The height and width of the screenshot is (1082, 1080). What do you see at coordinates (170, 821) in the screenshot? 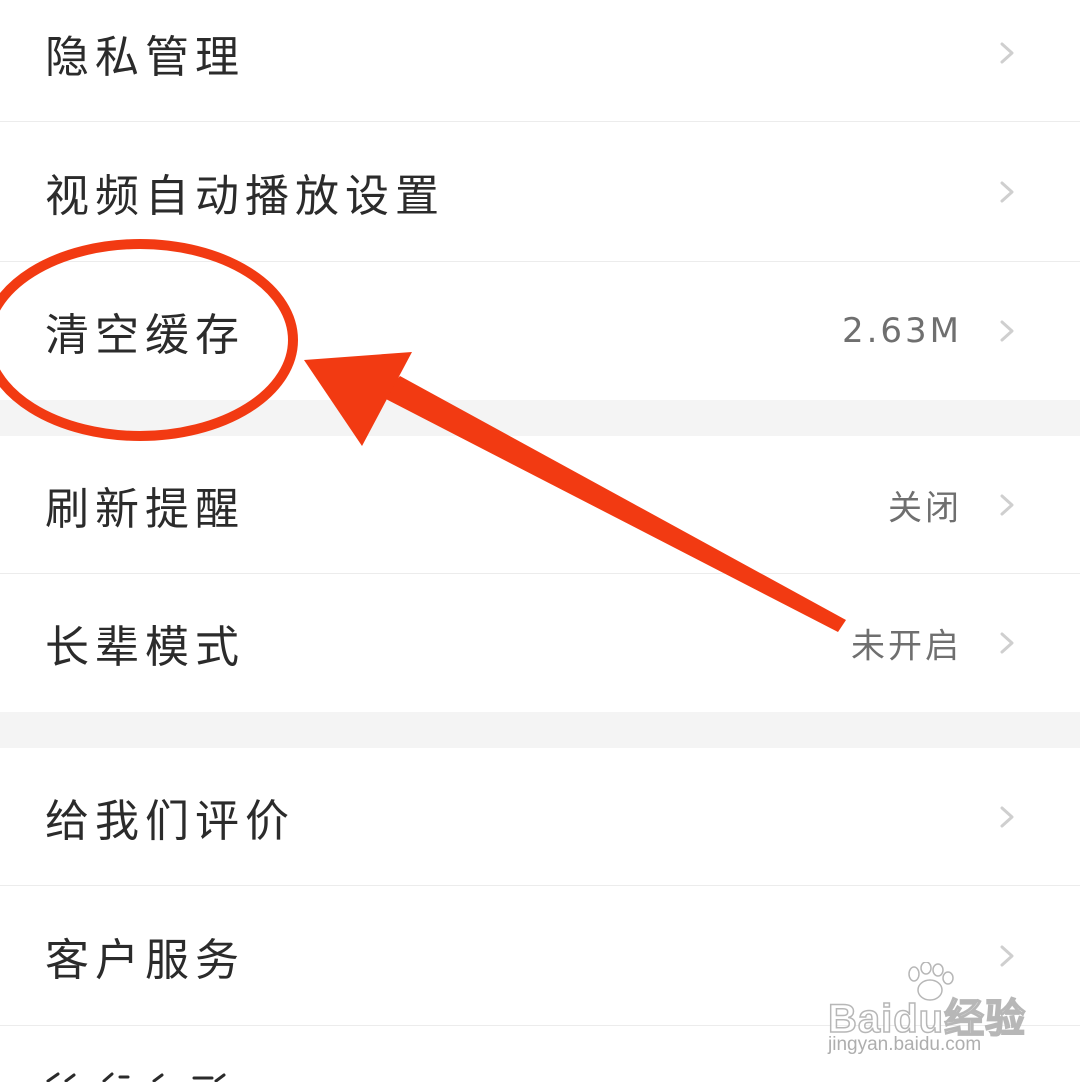
I see `settings-item-label: 给我们评价` at bounding box center [170, 821].